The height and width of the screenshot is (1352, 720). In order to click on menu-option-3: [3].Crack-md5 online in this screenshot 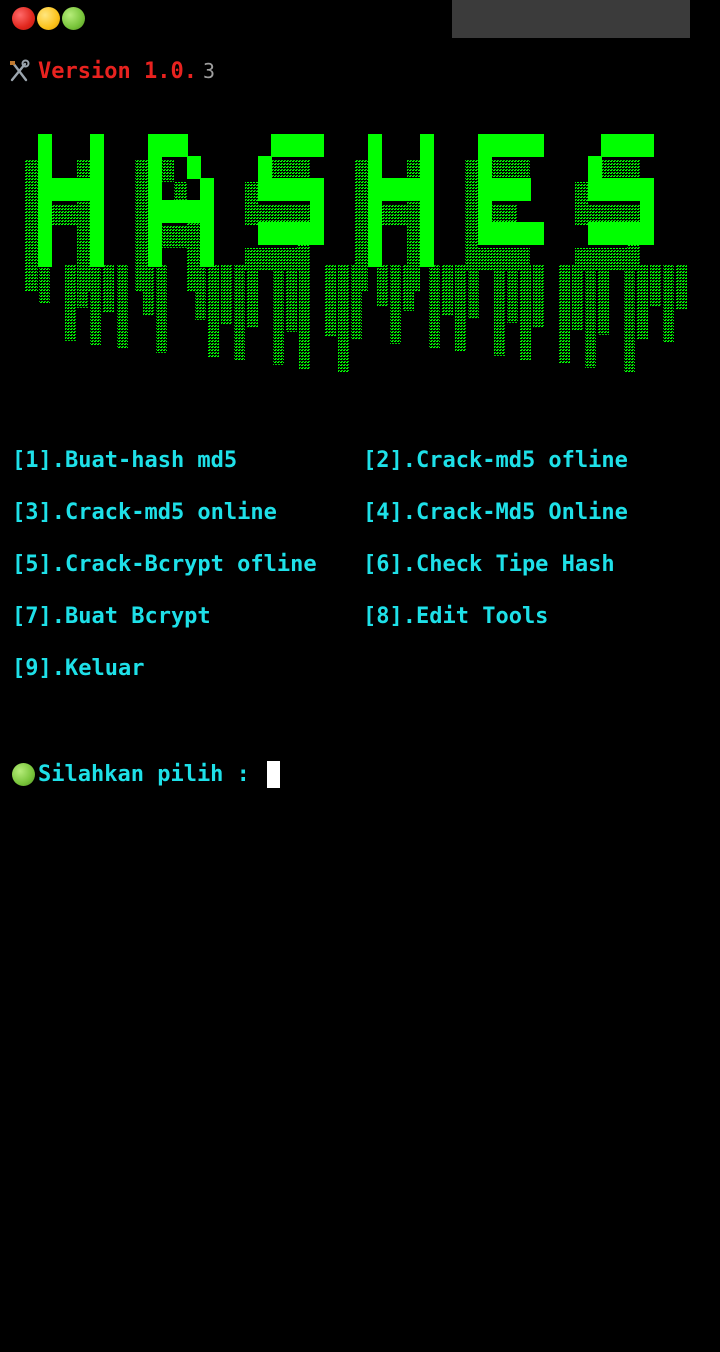, I will do `click(144, 512)`.